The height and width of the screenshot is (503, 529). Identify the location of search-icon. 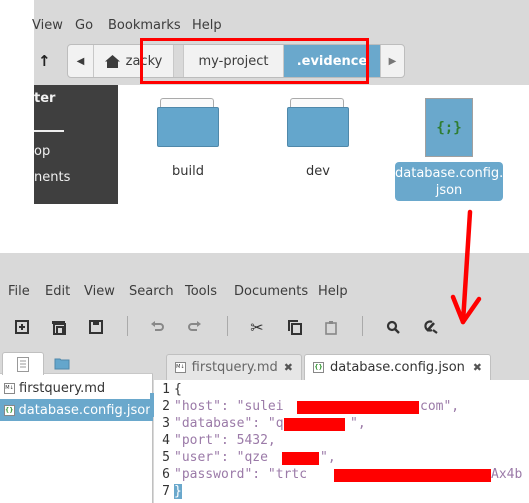
(393, 327).